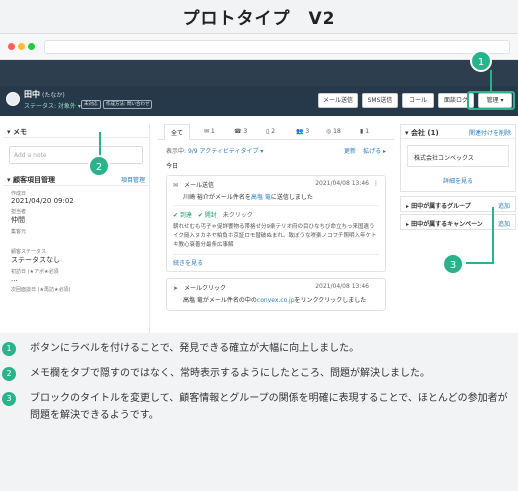 This screenshot has width=518, height=491. What do you see at coordinates (176, 288) in the screenshot?
I see `cursor-icon: ➤` at bounding box center [176, 288].